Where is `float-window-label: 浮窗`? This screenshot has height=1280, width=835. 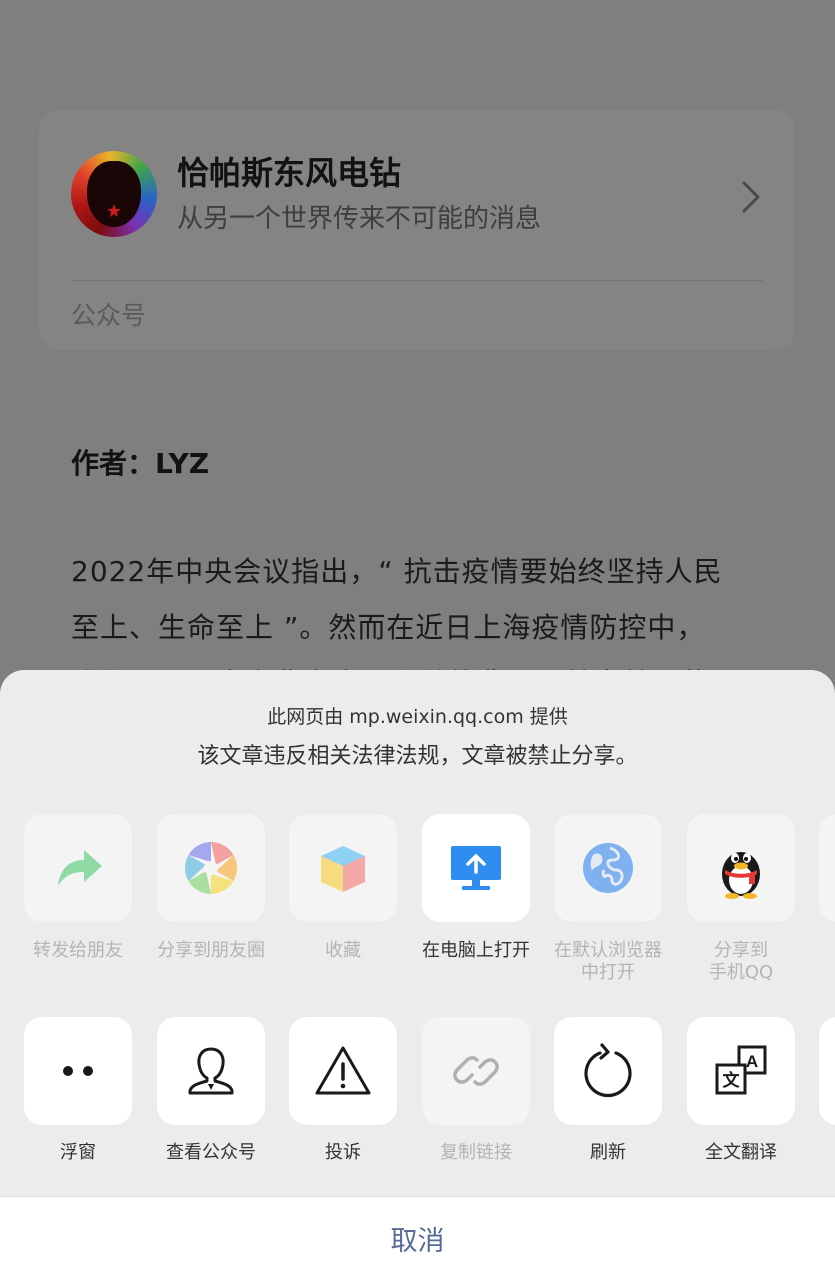 float-window-label: 浮窗 is located at coordinates (78, 1152).